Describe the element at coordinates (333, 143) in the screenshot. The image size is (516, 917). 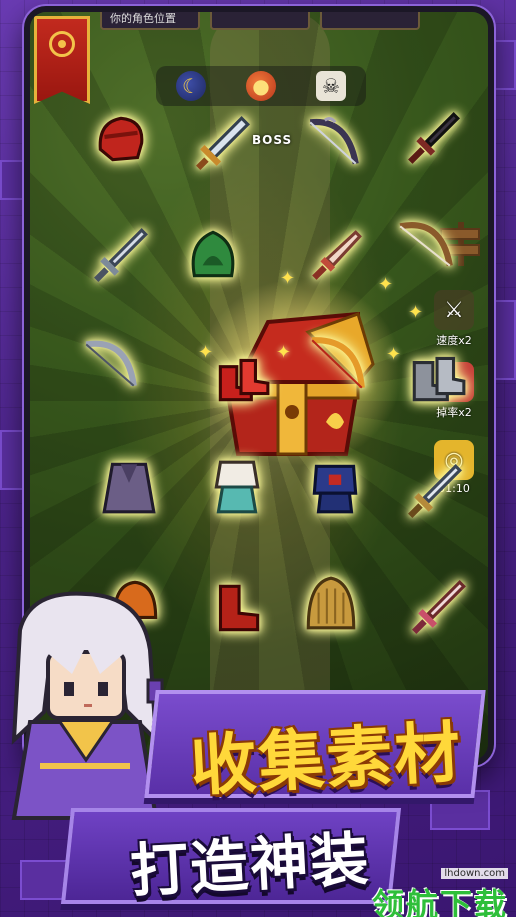
I see `dark-bow-icon` at that location.